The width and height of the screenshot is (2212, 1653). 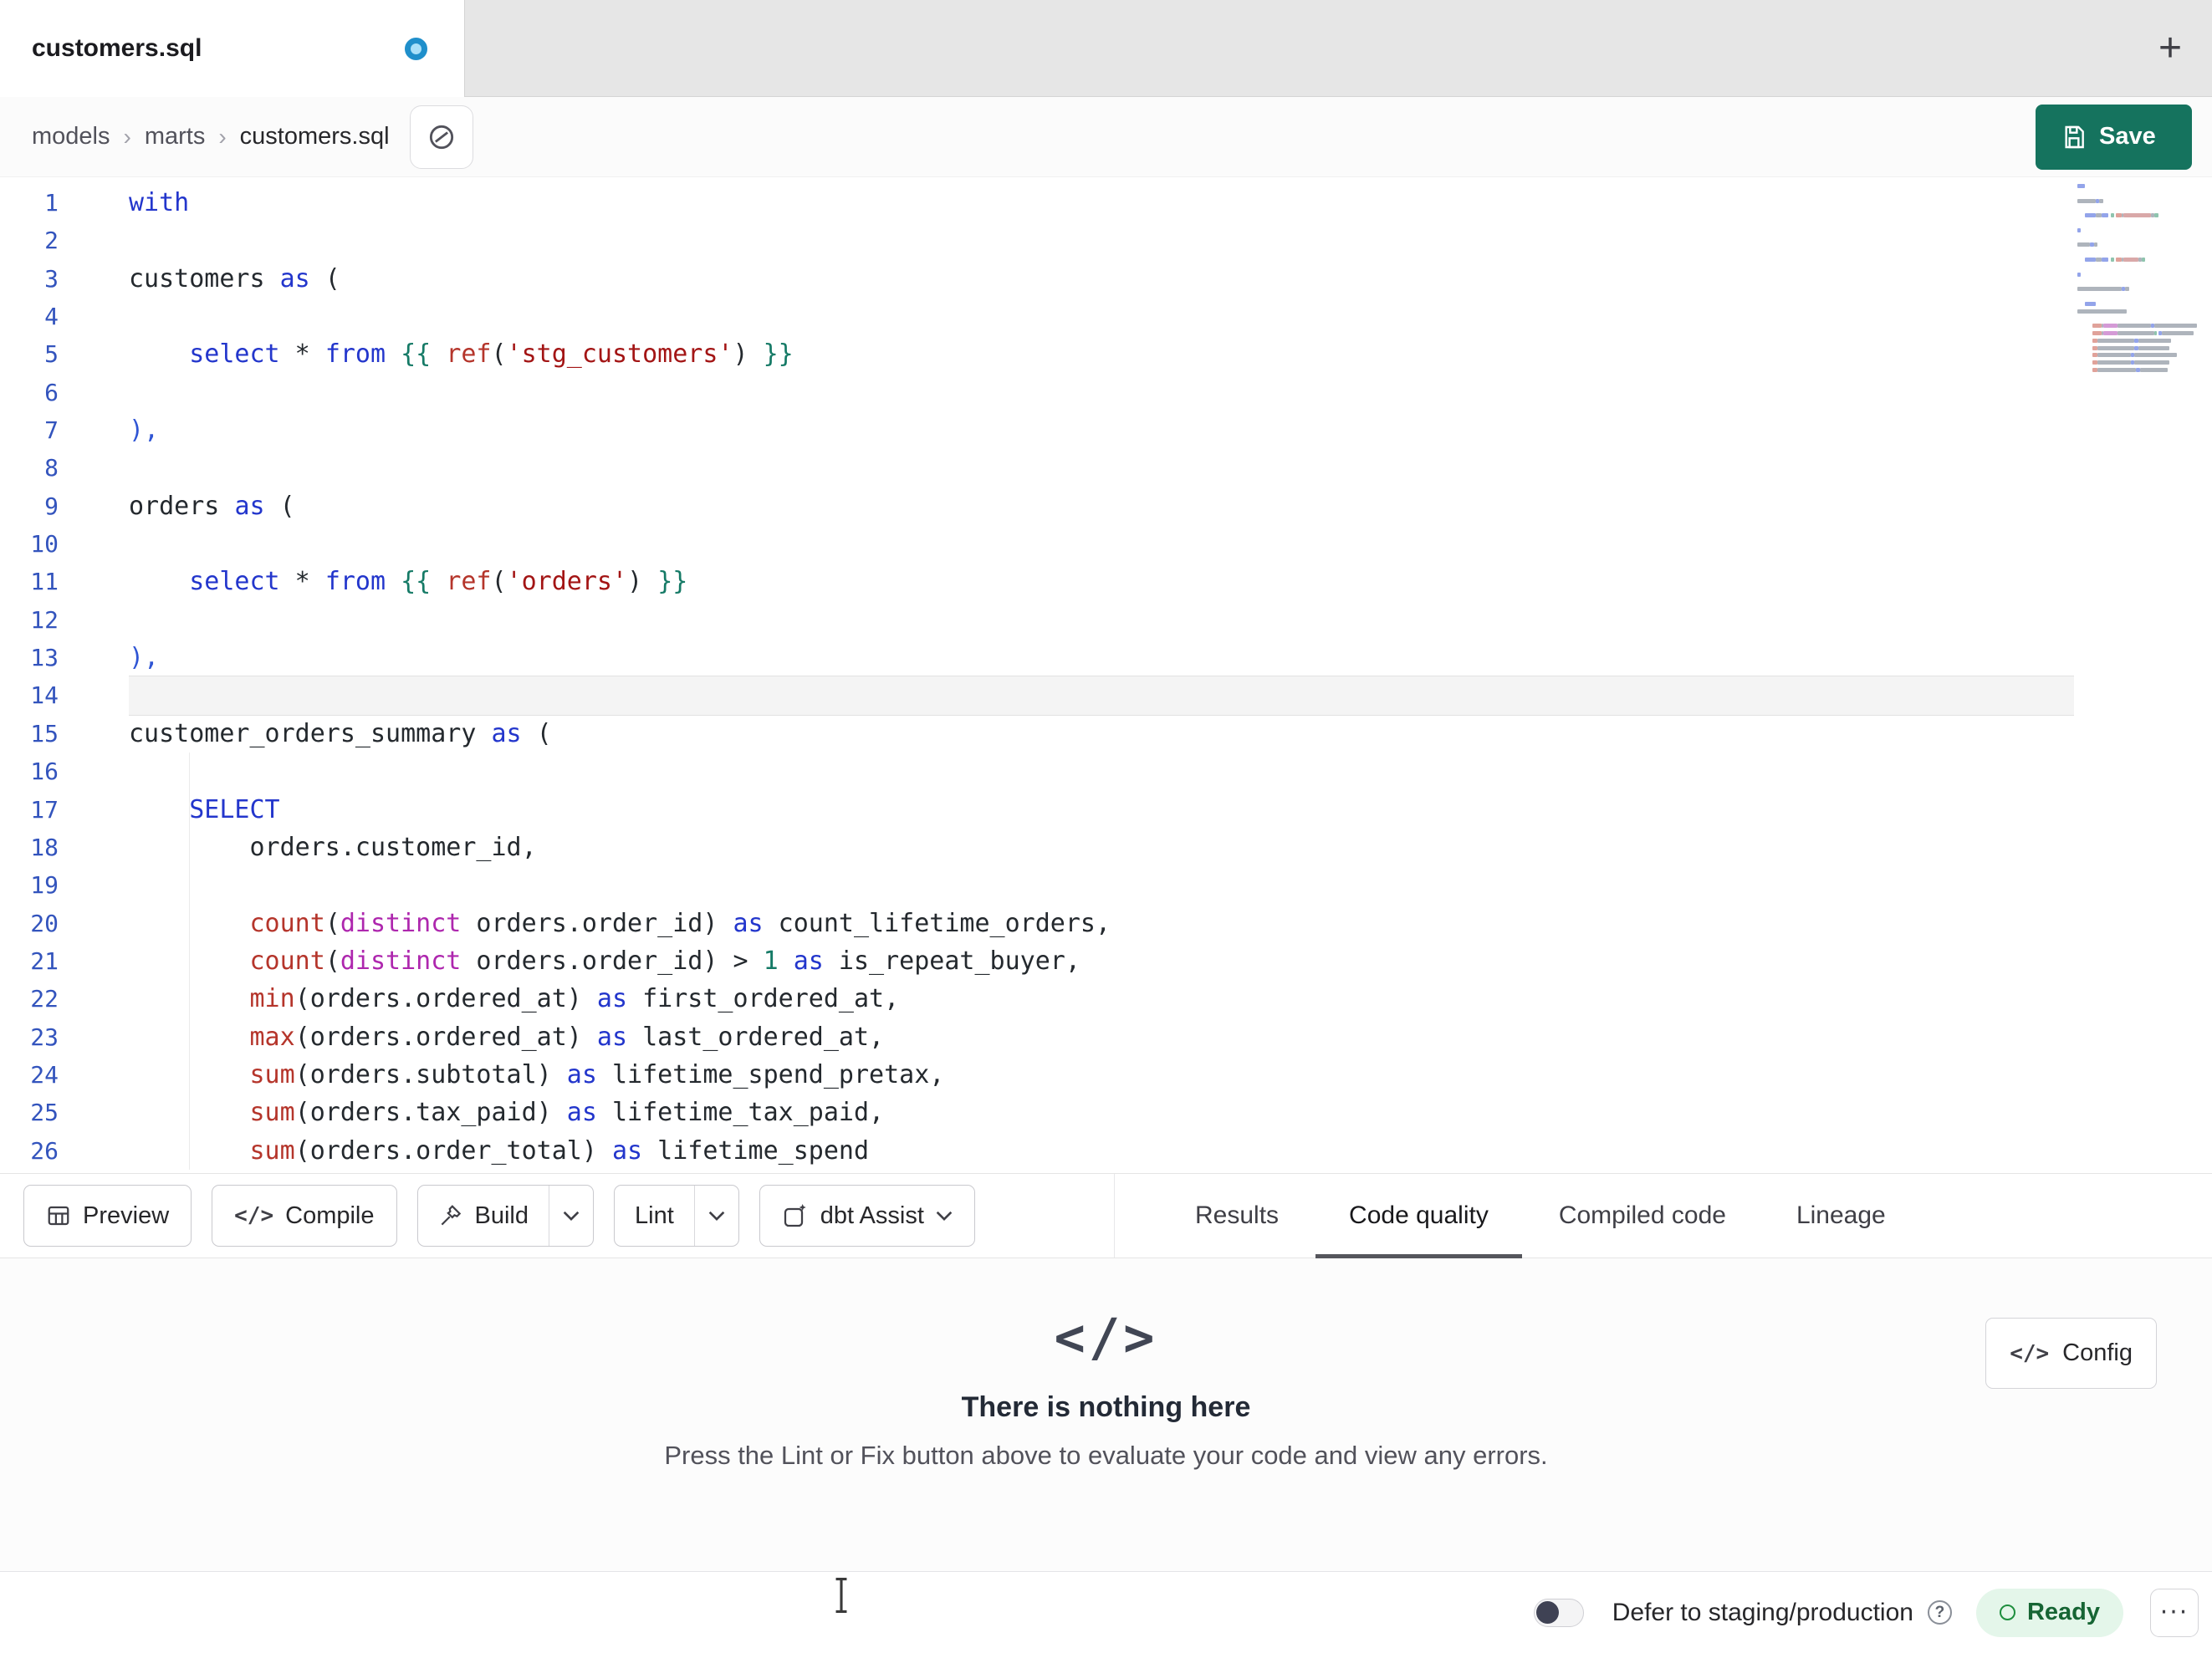 What do you see at coordinates (51, 317) in the screenshot?
I see `line-number: 4` at bounding box center [51, 317].